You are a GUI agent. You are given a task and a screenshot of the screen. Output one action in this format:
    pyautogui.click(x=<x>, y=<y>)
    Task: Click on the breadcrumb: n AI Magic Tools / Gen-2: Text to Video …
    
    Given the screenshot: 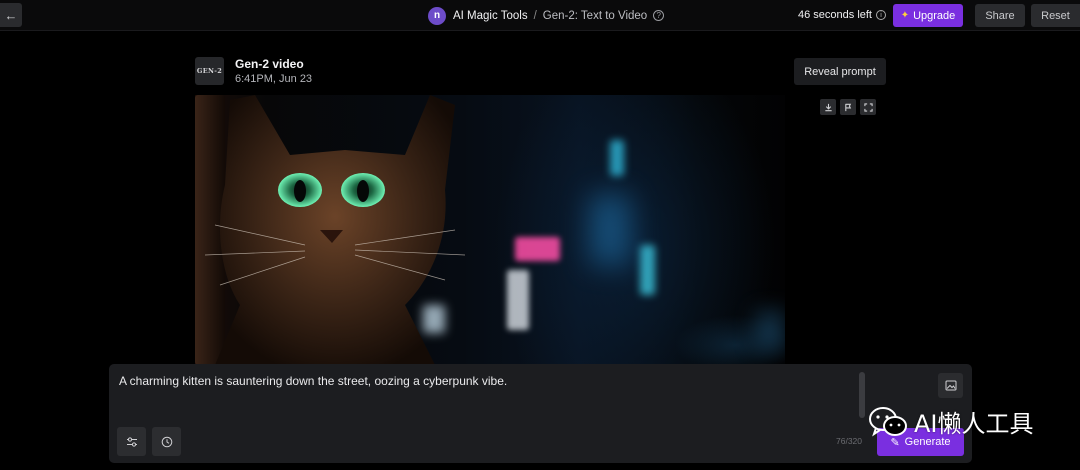 What is the action you would take?
    pyautogui.click(x=546, y=15)
    